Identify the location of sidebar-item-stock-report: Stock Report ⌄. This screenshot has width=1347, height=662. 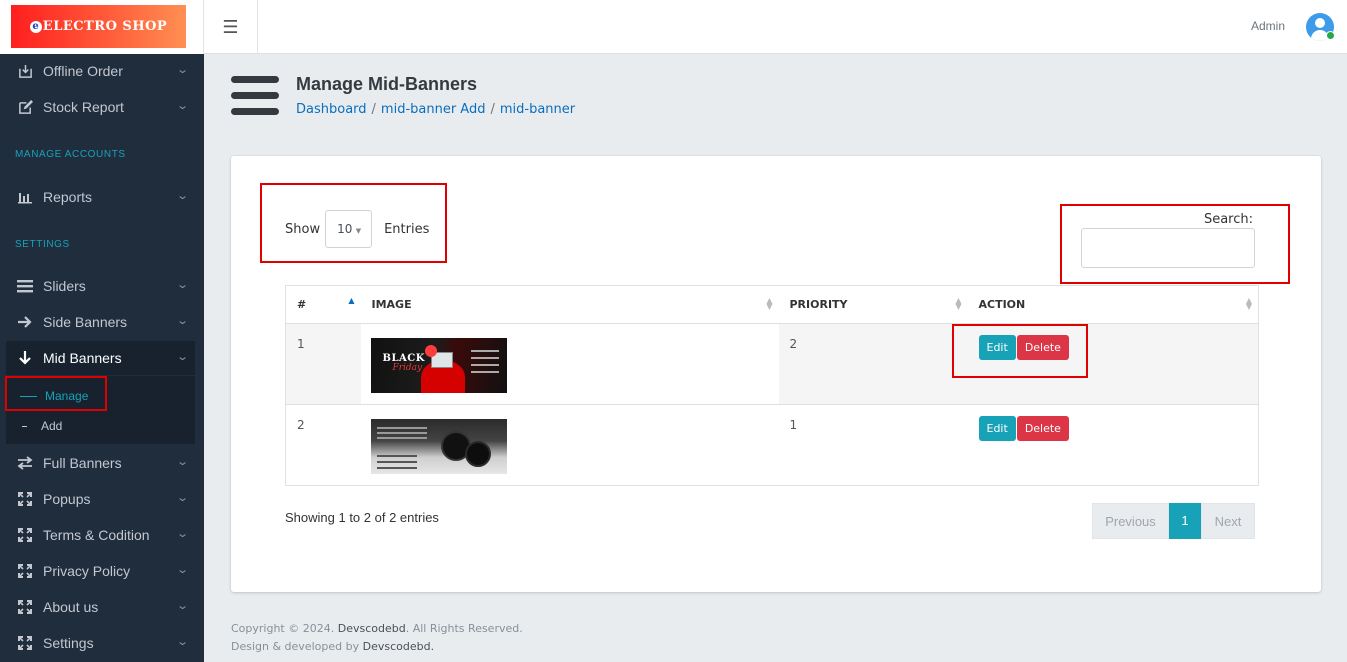
(100, 107).